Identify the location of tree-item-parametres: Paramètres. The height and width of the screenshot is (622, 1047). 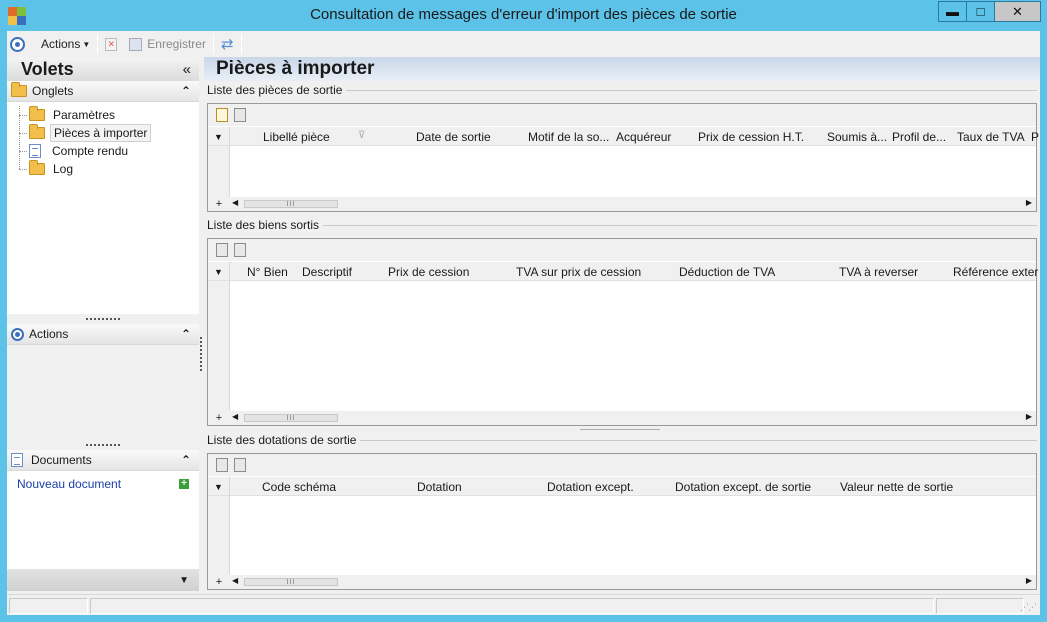
(103, 115).